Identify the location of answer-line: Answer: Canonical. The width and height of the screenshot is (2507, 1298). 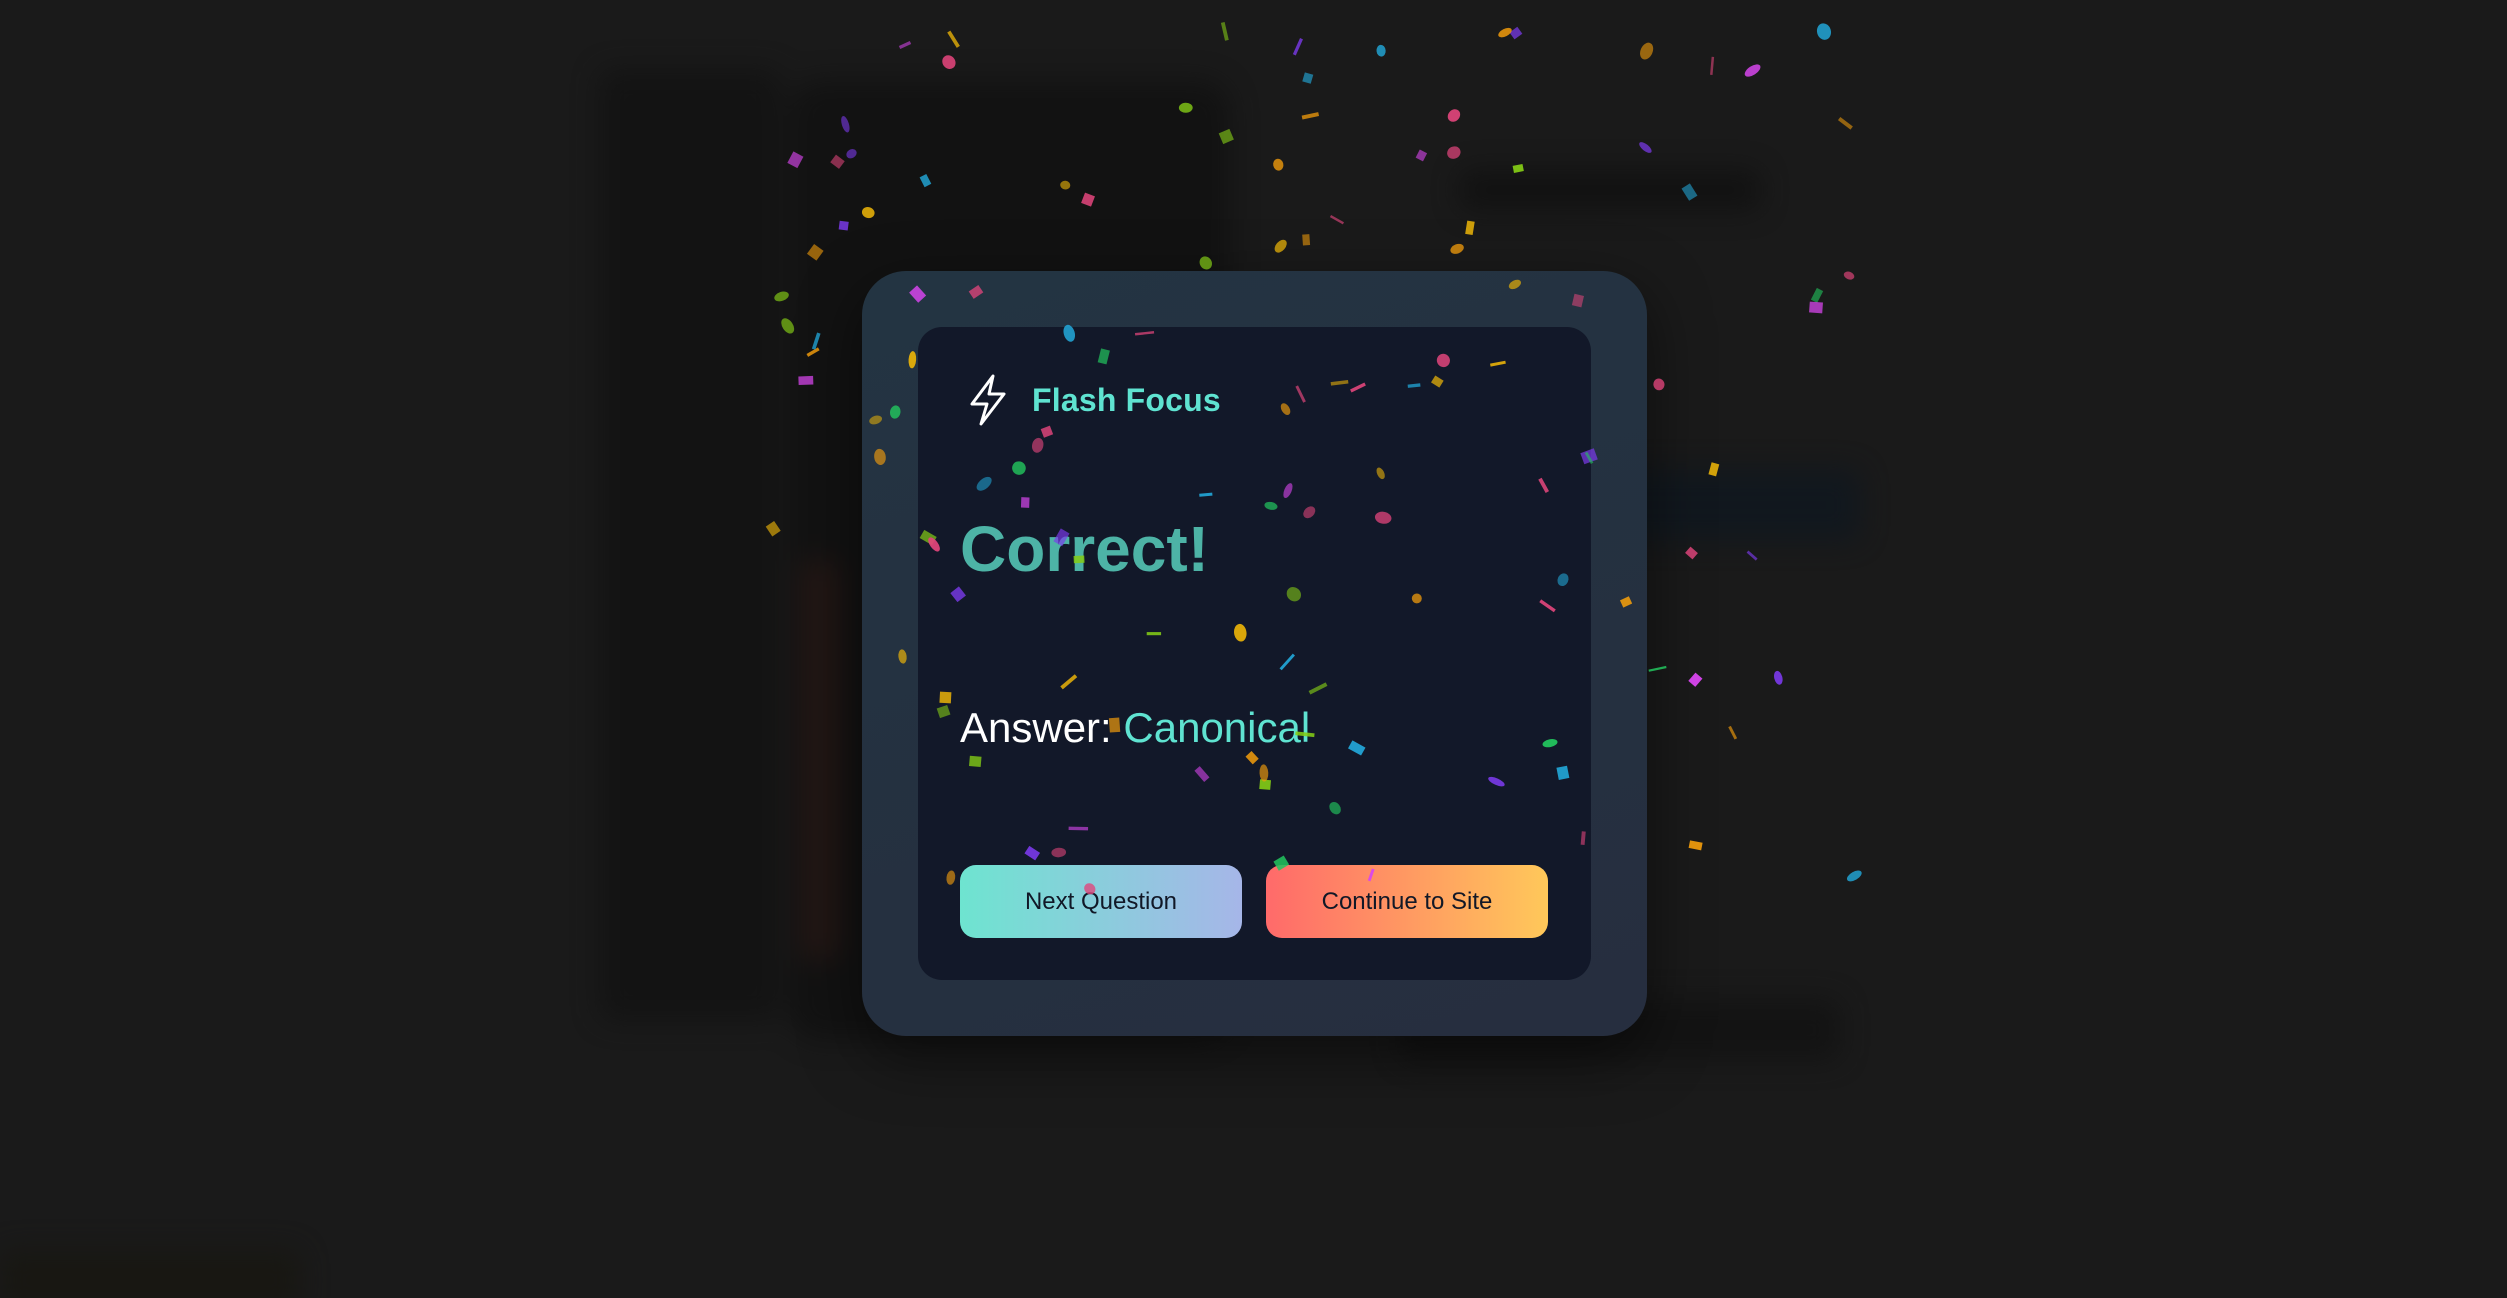
(1135, 728).